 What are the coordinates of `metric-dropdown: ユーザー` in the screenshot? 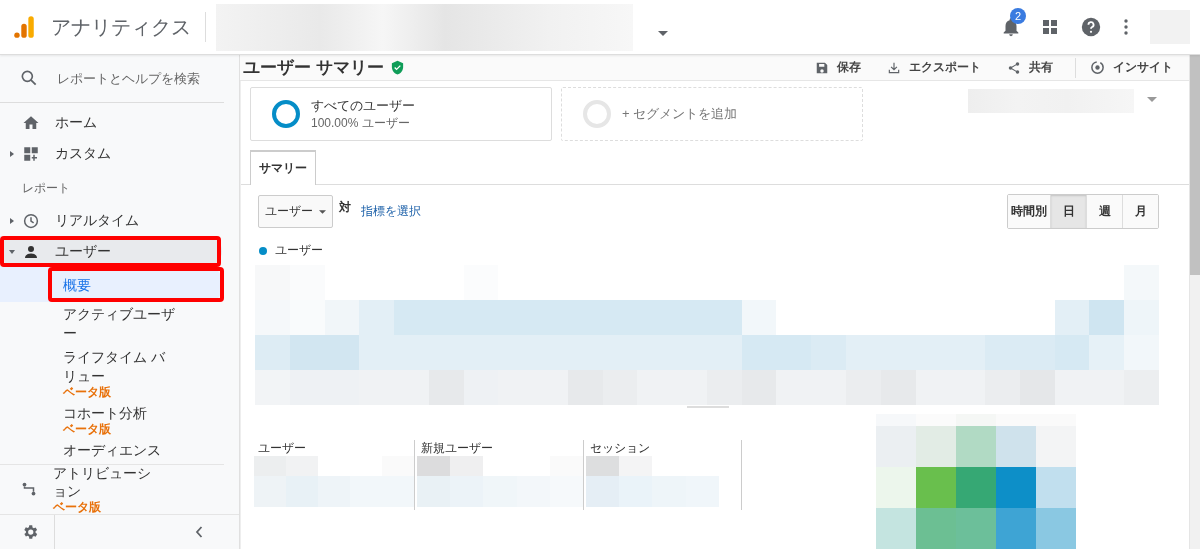 It's located at (295, 211).